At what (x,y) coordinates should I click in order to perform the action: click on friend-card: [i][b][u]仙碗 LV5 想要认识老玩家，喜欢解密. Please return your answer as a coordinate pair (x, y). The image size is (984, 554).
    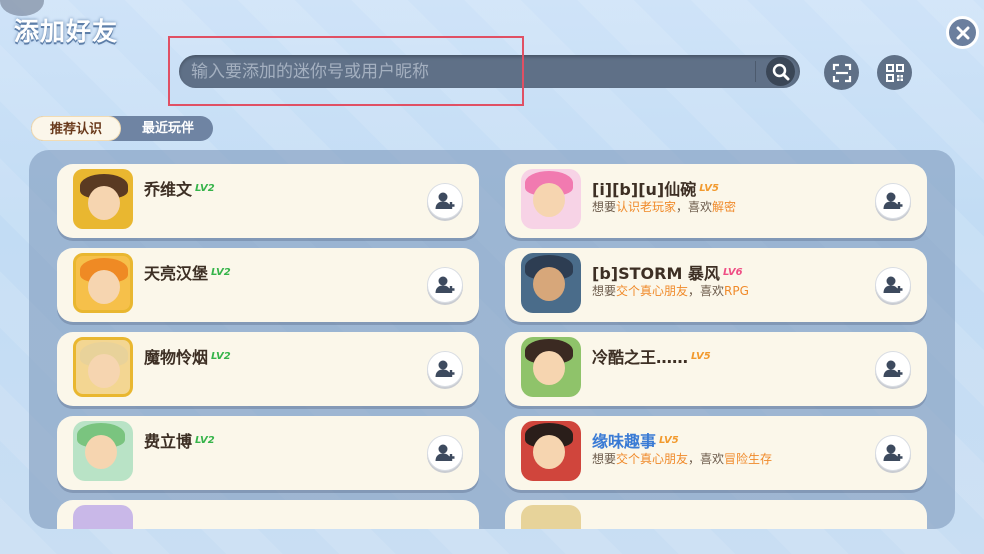
    Looking at the image, I should click on (716, 201).